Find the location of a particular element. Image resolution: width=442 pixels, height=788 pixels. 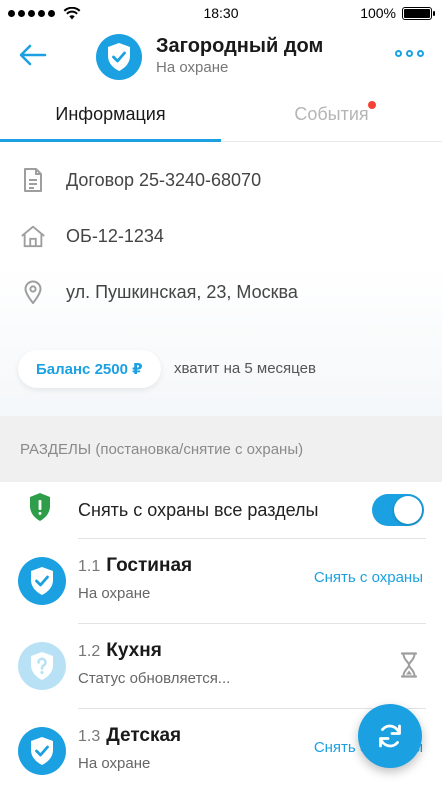

shield-alert-icon is located at coordinates (40, 509).